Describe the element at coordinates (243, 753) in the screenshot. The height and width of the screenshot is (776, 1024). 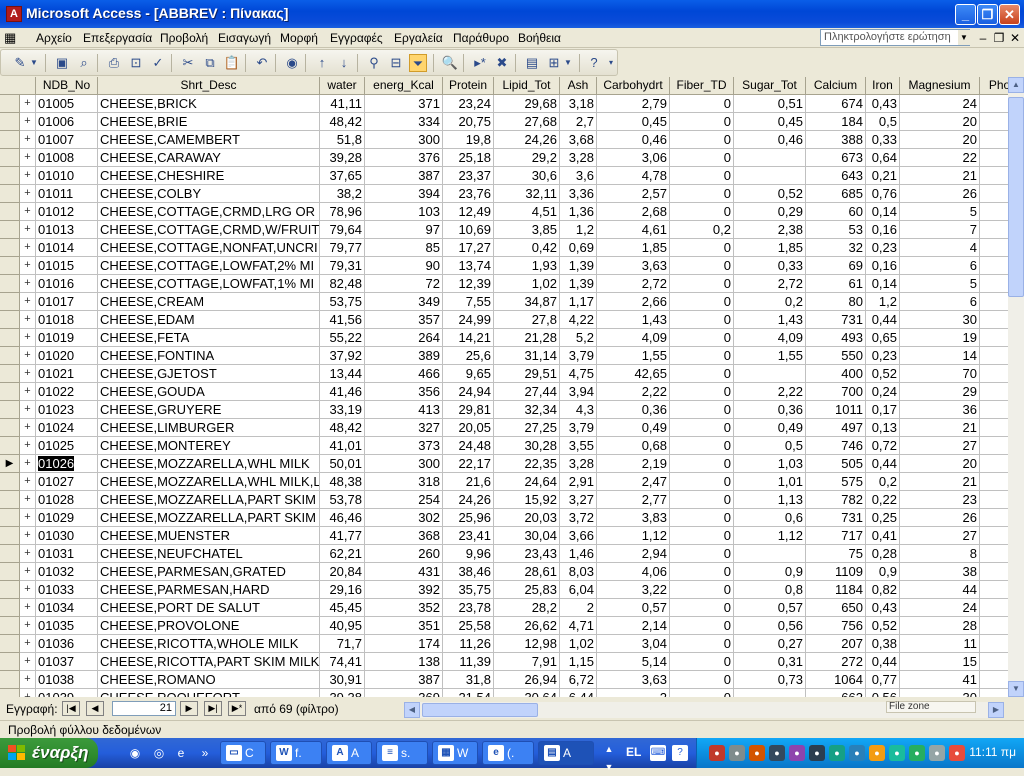
I see `taskbar-button-folder: ▭ C` at that location.